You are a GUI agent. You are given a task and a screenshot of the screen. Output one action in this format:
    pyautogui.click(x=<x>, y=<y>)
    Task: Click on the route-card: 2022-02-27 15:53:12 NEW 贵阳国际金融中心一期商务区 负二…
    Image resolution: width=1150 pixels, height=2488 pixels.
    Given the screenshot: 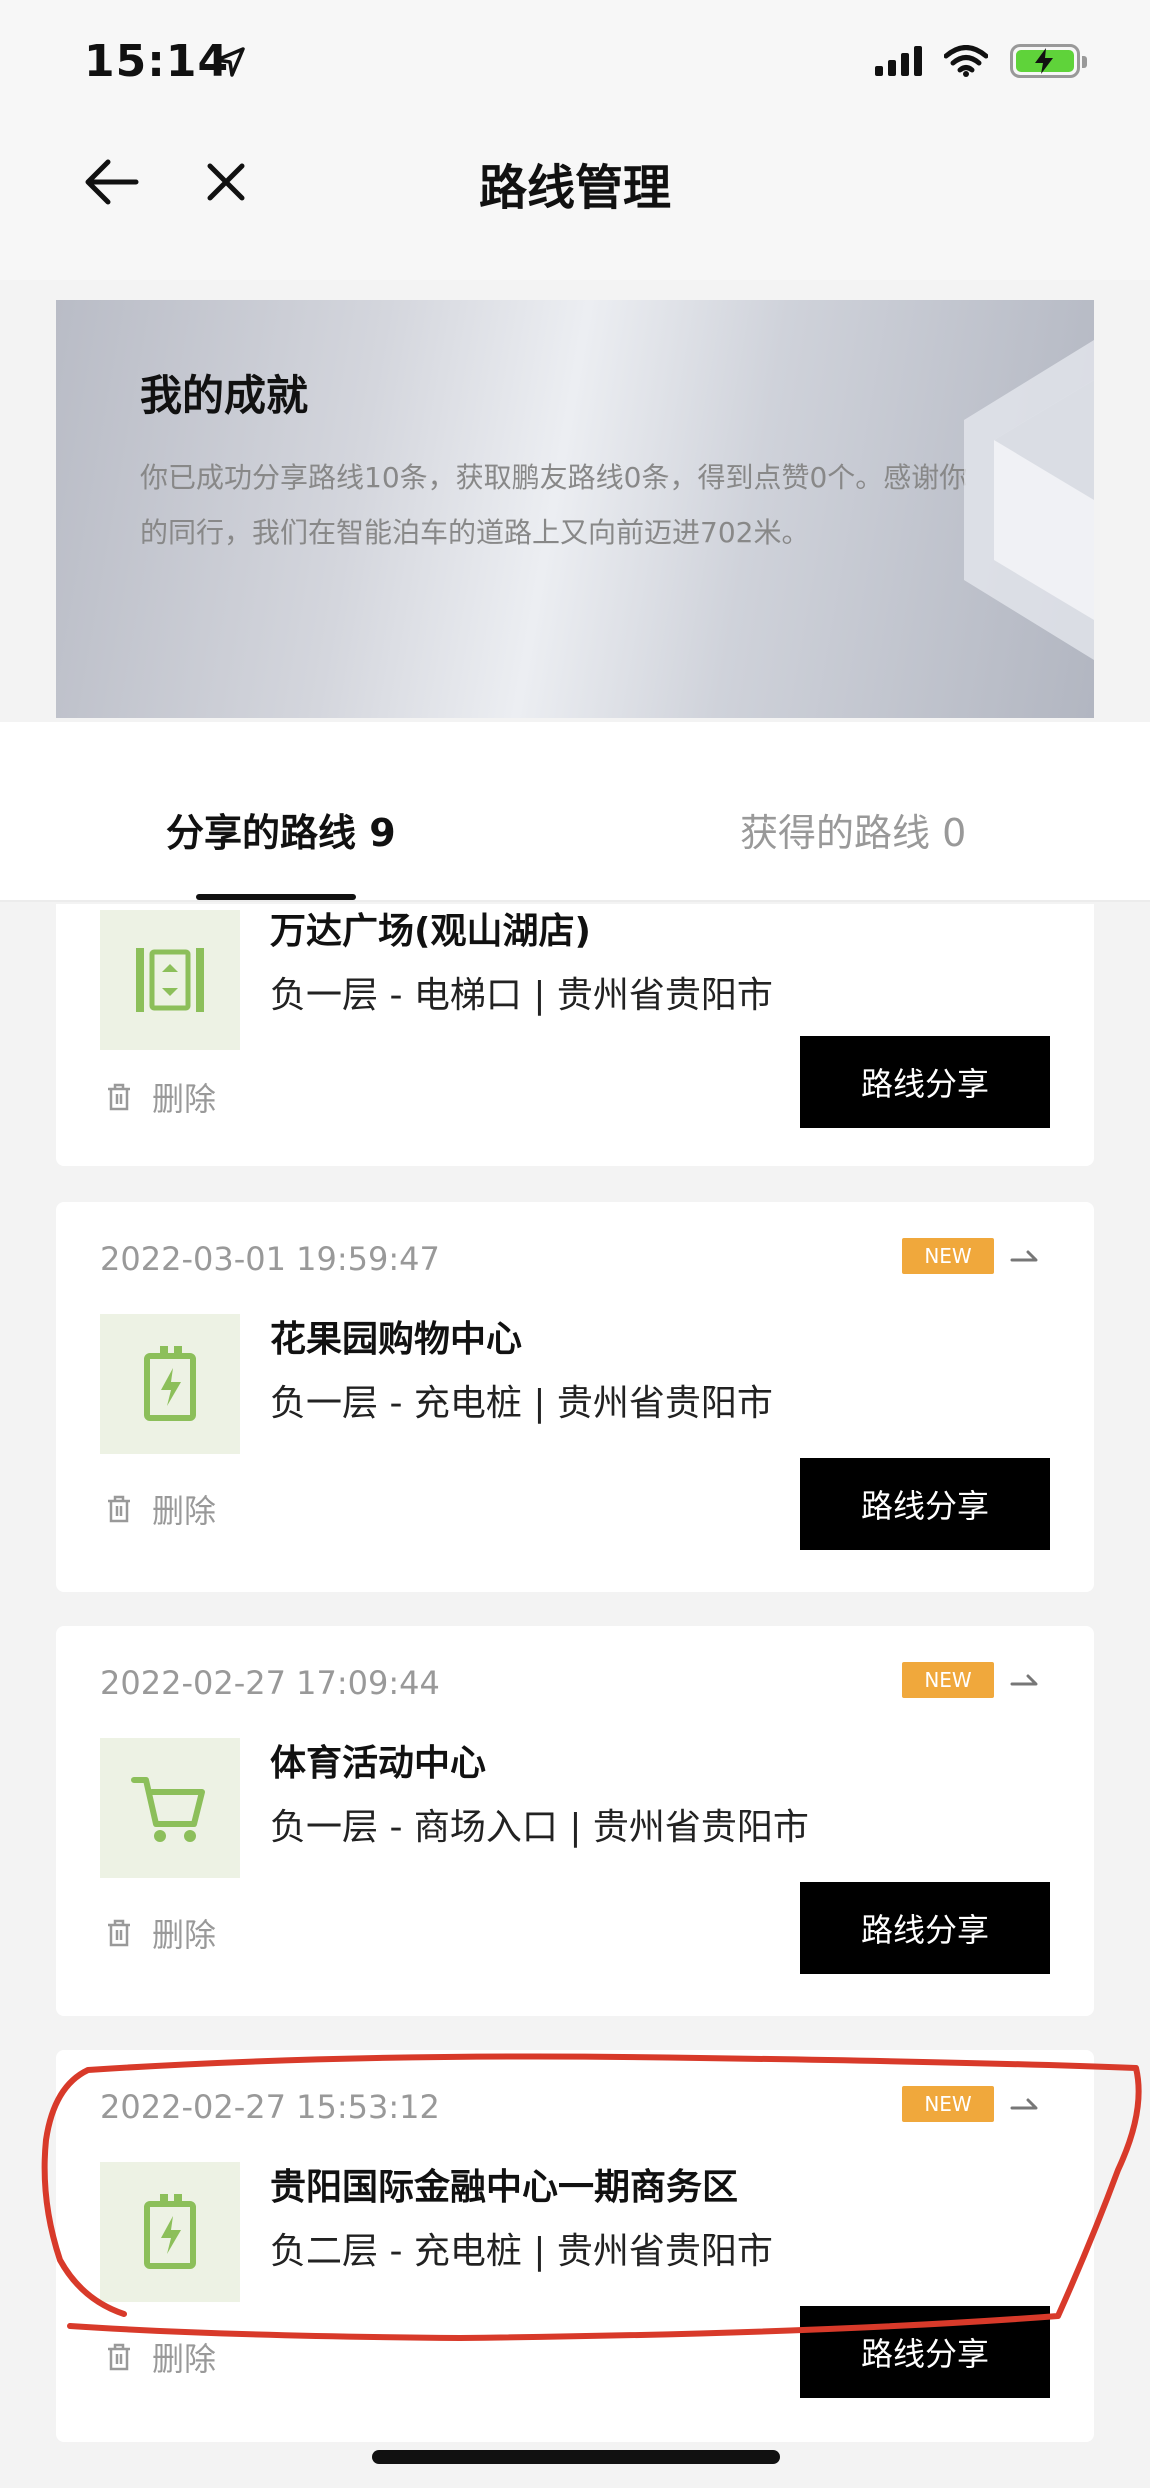 What is the action you would take?
    pyautogui.click(x=575, y=2246)
    